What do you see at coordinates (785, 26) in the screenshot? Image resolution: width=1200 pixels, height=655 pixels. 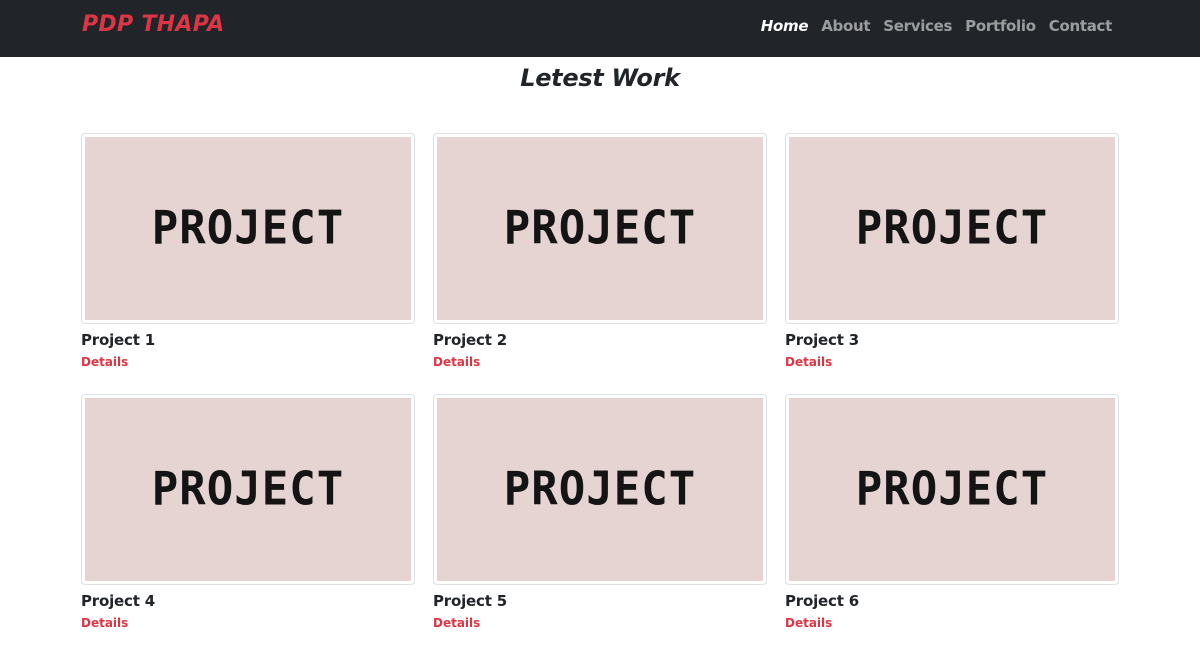 I see `nav-link-home: Home` at bounding box center [785, 26].